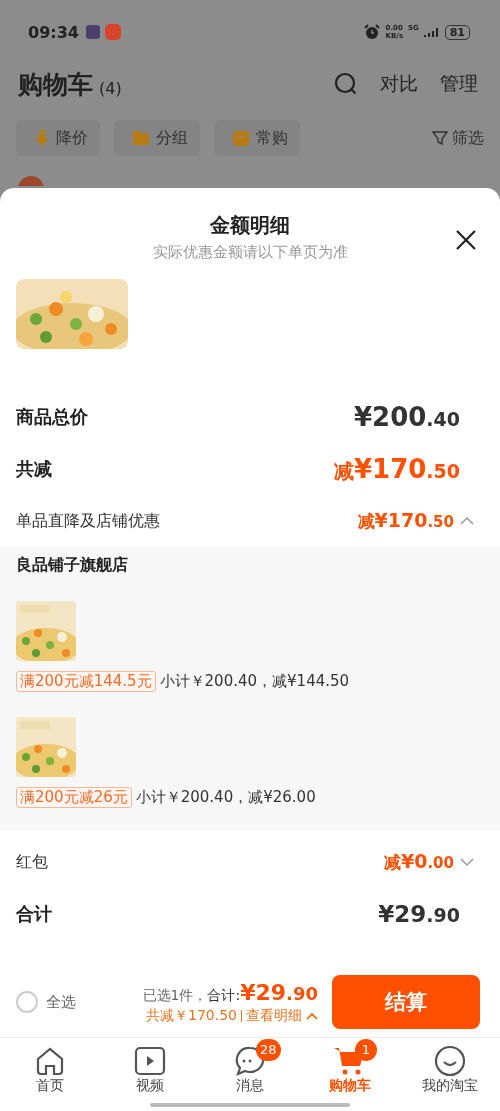 Image resolution: width=500 pixels, height=1111 pixels. What do you see at coordinates (450, 1061) in the screenshot?
I see `face-icon` at bounding box center [450, 1061].